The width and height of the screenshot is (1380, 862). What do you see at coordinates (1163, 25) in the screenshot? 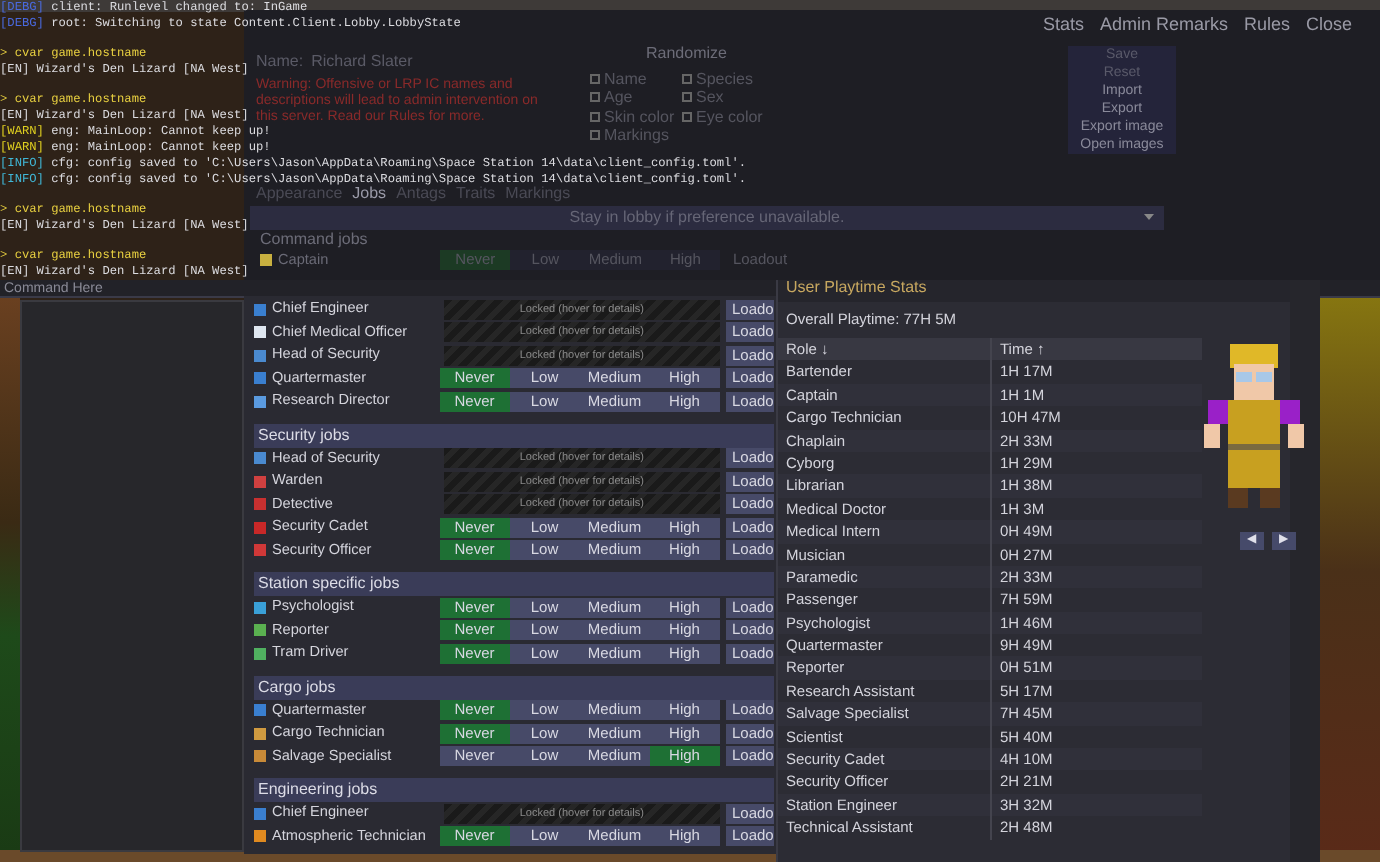
I see `menu-button: Admin Remarks` at bounding box center [1163, 25].